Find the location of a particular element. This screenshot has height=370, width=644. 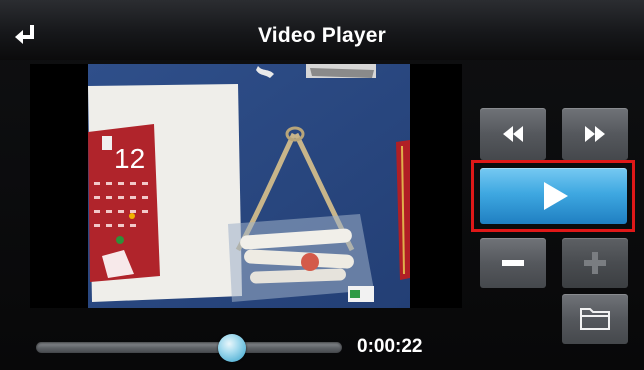

elapsed-time: 0:00:22 is located at coordinates (390, 346).